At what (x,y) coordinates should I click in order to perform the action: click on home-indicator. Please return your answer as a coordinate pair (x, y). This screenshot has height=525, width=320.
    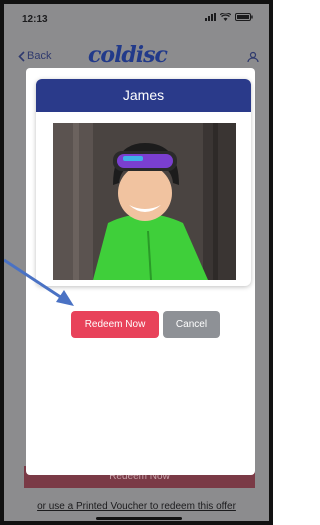
    Looking at the image, I should click on (139, 518).